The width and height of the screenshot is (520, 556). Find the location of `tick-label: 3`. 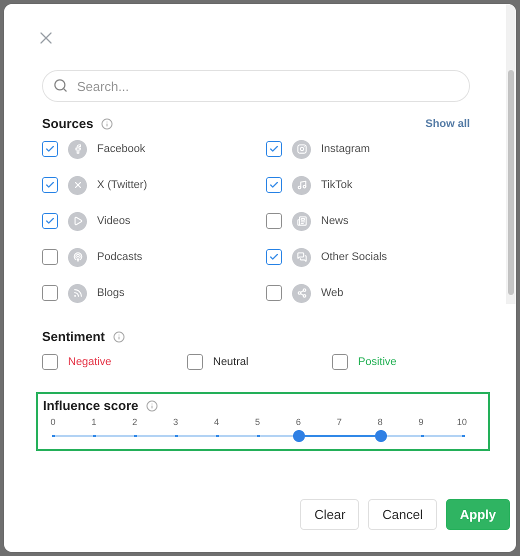

tick-label: 3 is located at coordinates (176, 422).